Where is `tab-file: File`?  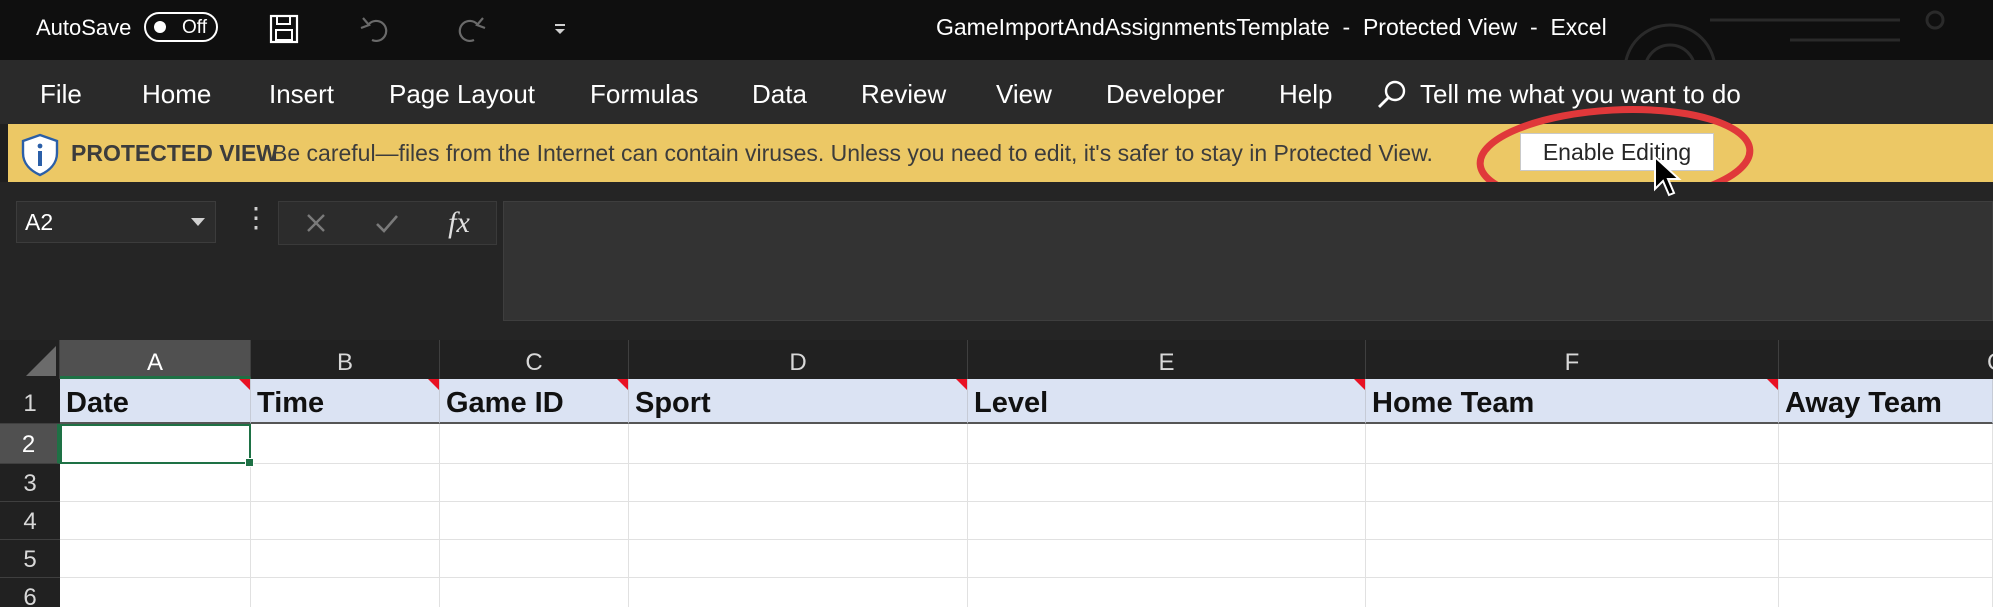
tab-file: File is located at coordinates (61, 94).